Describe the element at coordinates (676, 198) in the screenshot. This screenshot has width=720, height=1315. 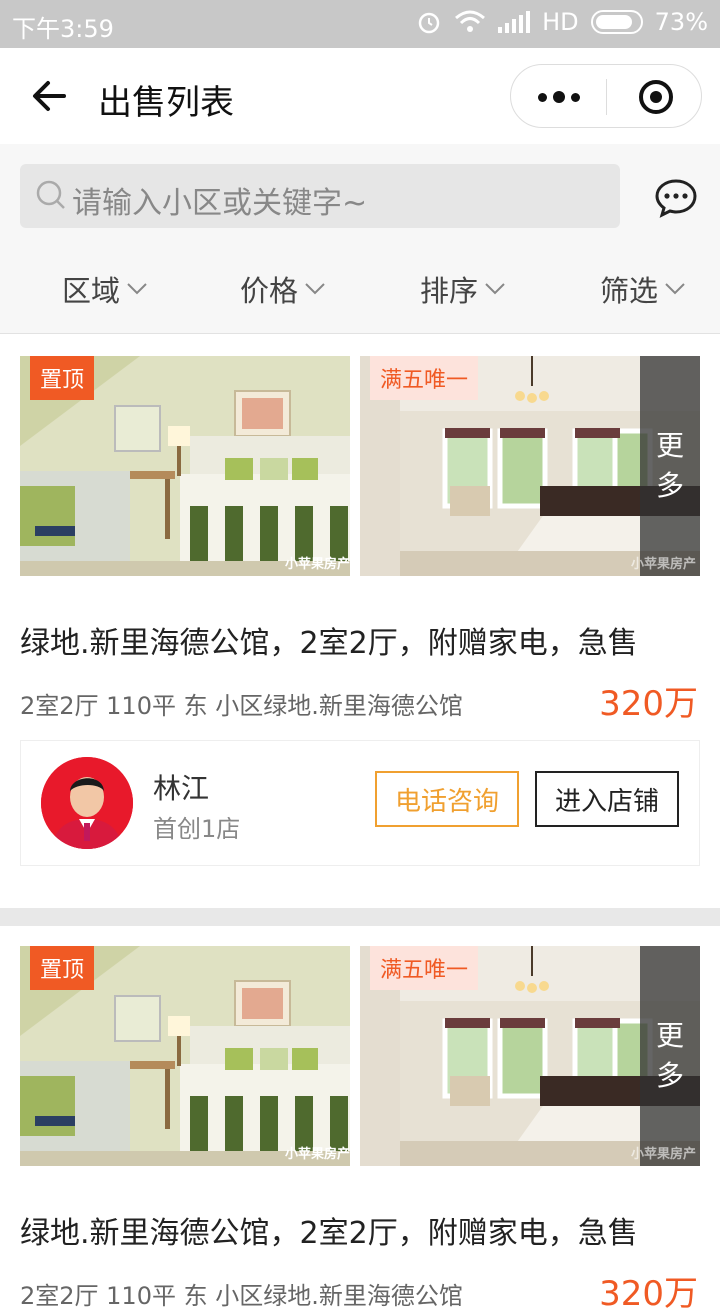
I see `message-icon` at that location.